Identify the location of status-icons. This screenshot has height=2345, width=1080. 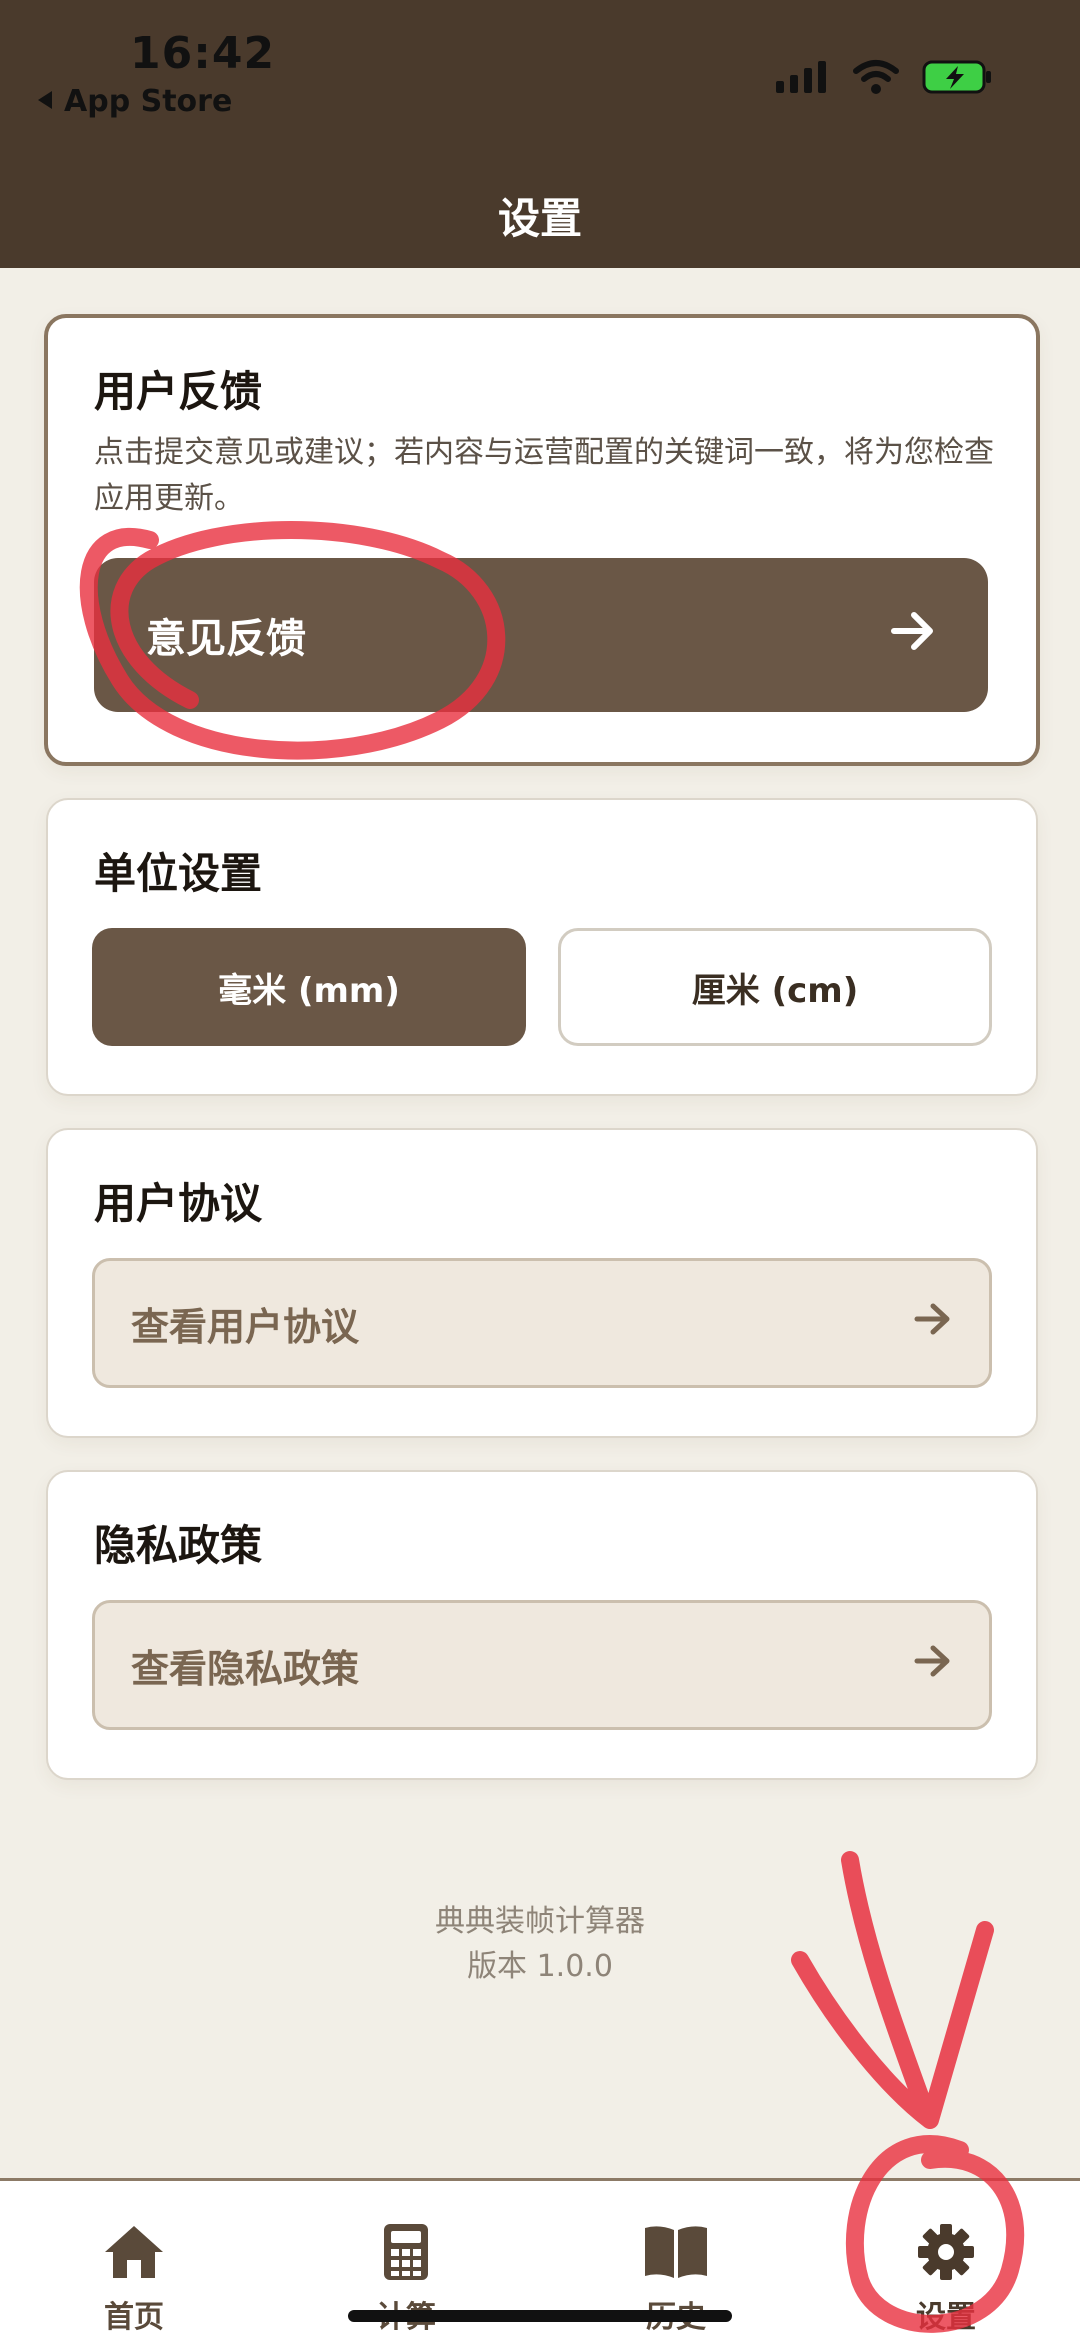
(884, 79).